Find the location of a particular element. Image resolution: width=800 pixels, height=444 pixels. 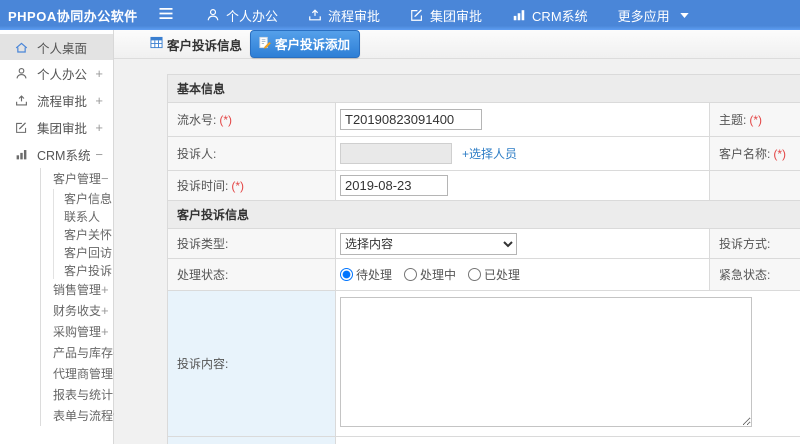

radio-done: 已处理 is located at coordinates (494, 274).